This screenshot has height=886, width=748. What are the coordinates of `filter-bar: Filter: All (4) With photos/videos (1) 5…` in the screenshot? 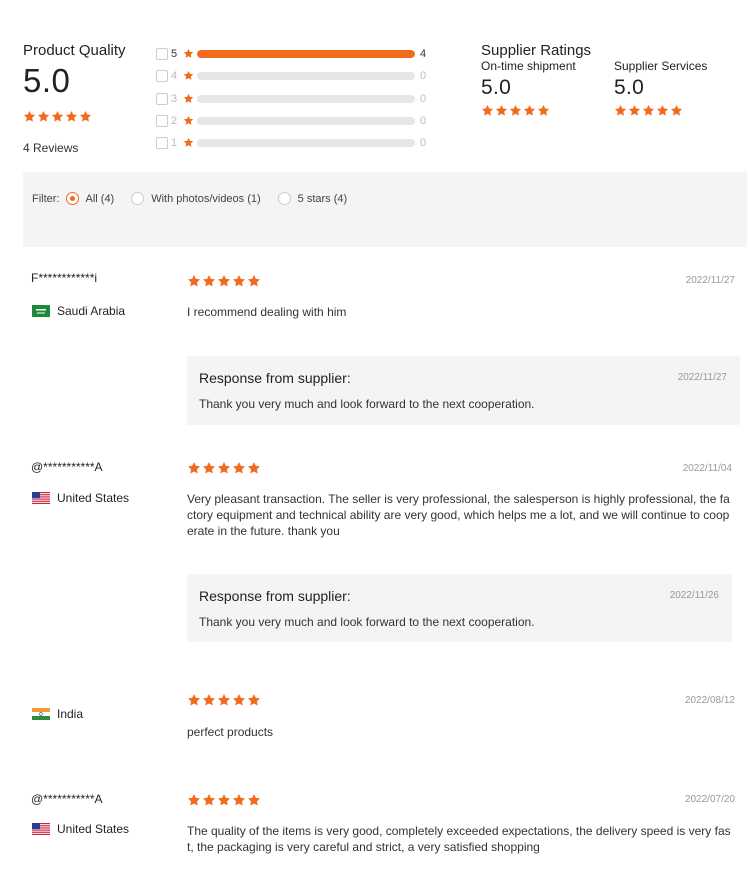 It's located at (385, 209).